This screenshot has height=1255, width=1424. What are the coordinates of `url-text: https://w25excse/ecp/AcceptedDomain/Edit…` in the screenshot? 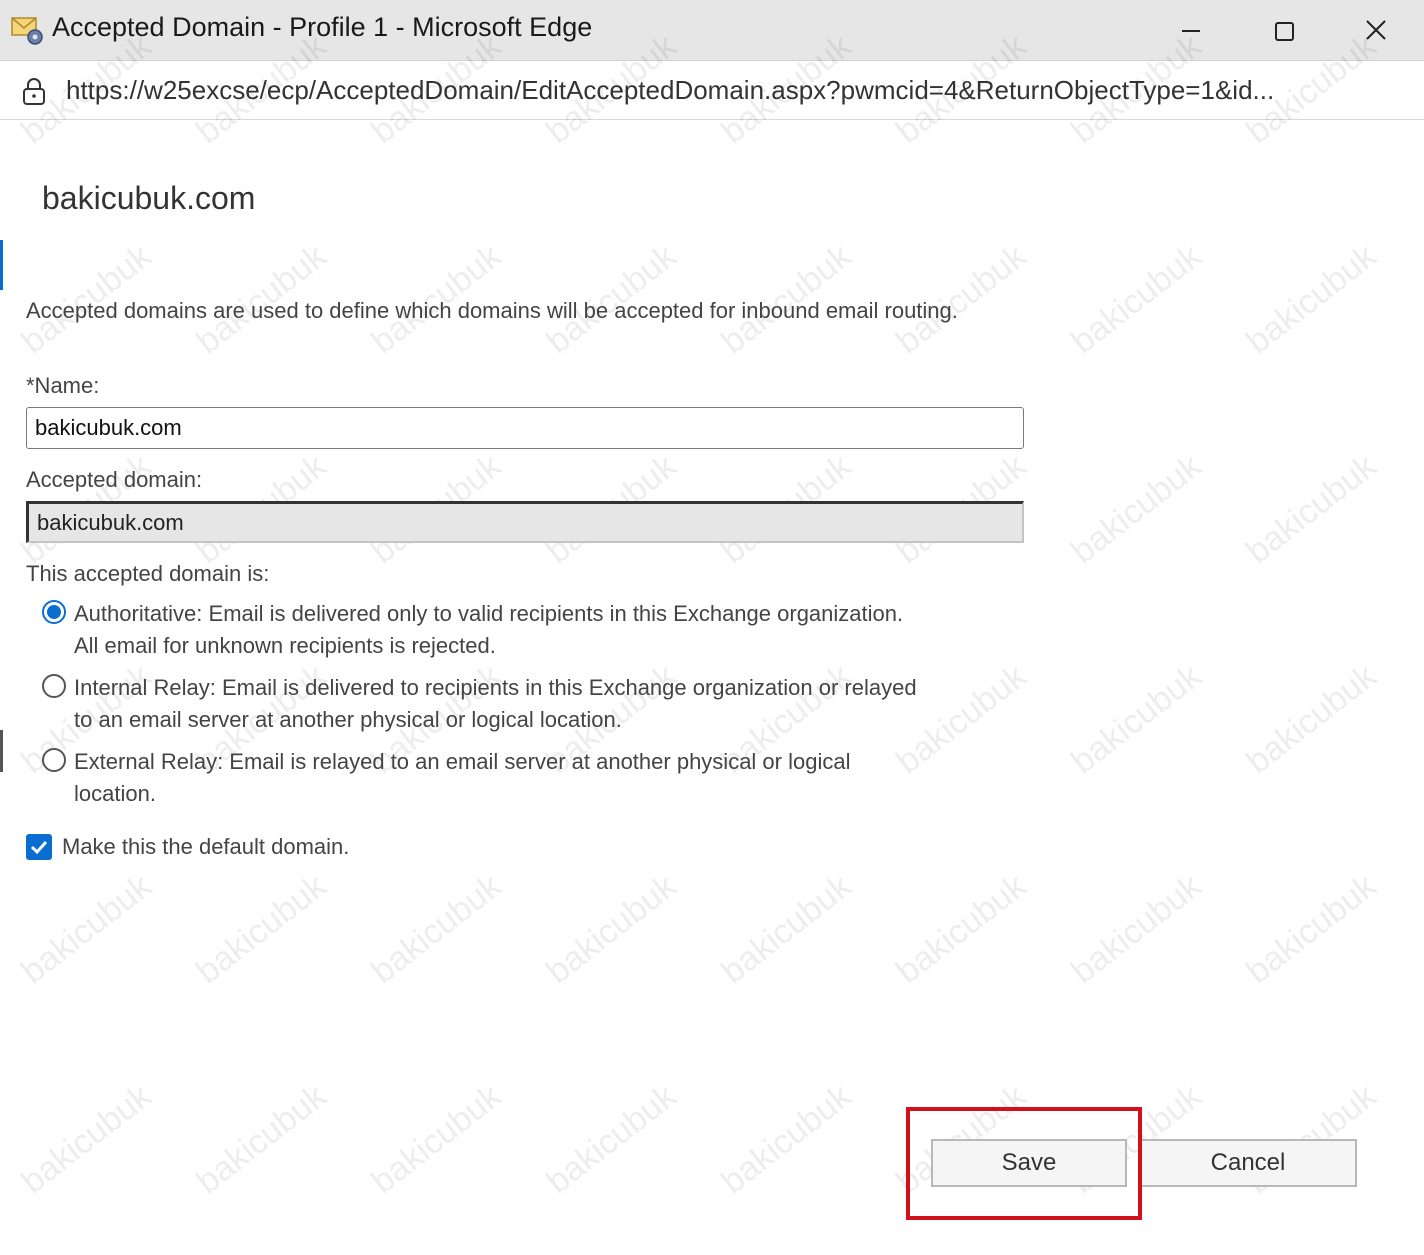 It's located at (726, 90).